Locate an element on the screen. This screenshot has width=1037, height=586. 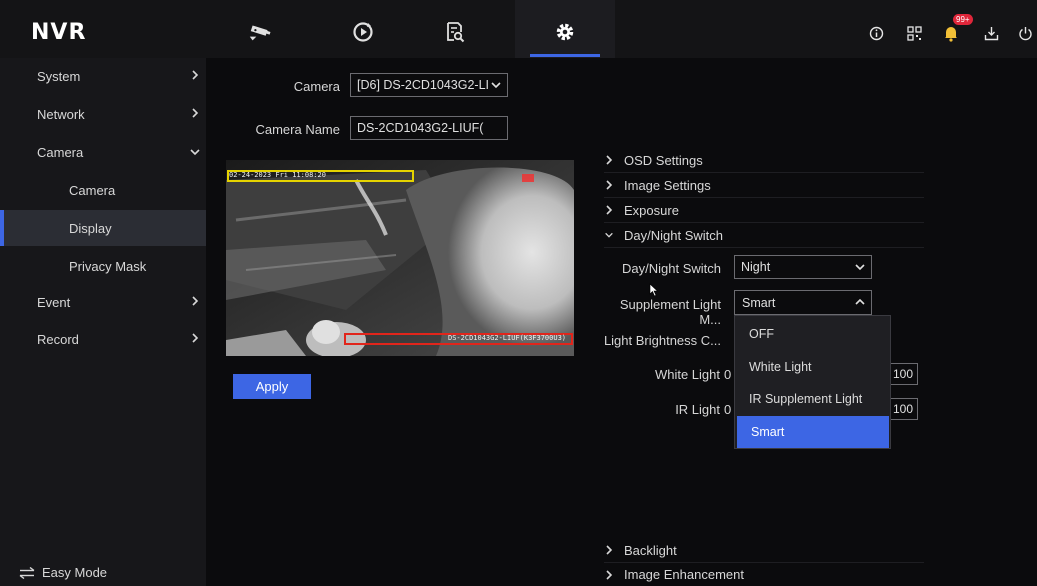
section-label: Backlight is located at coordinates (650, 550).